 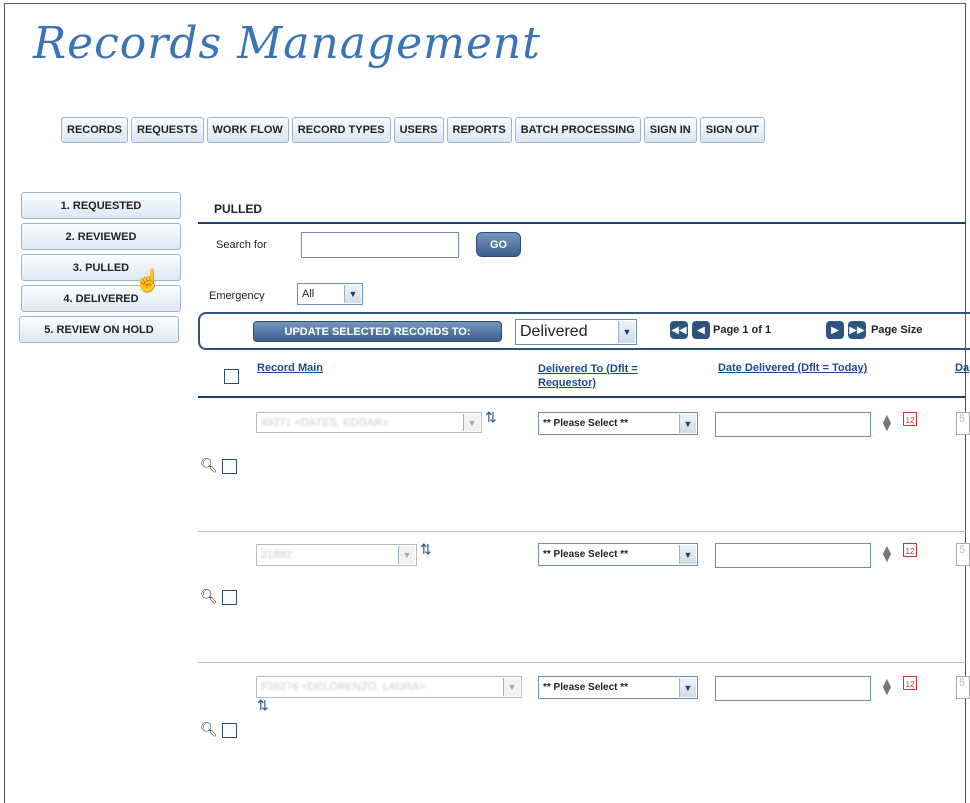 What do you see at coordinates (380, 245) in the screenshot?
I see `search-input` at bounding box center [380, 245].